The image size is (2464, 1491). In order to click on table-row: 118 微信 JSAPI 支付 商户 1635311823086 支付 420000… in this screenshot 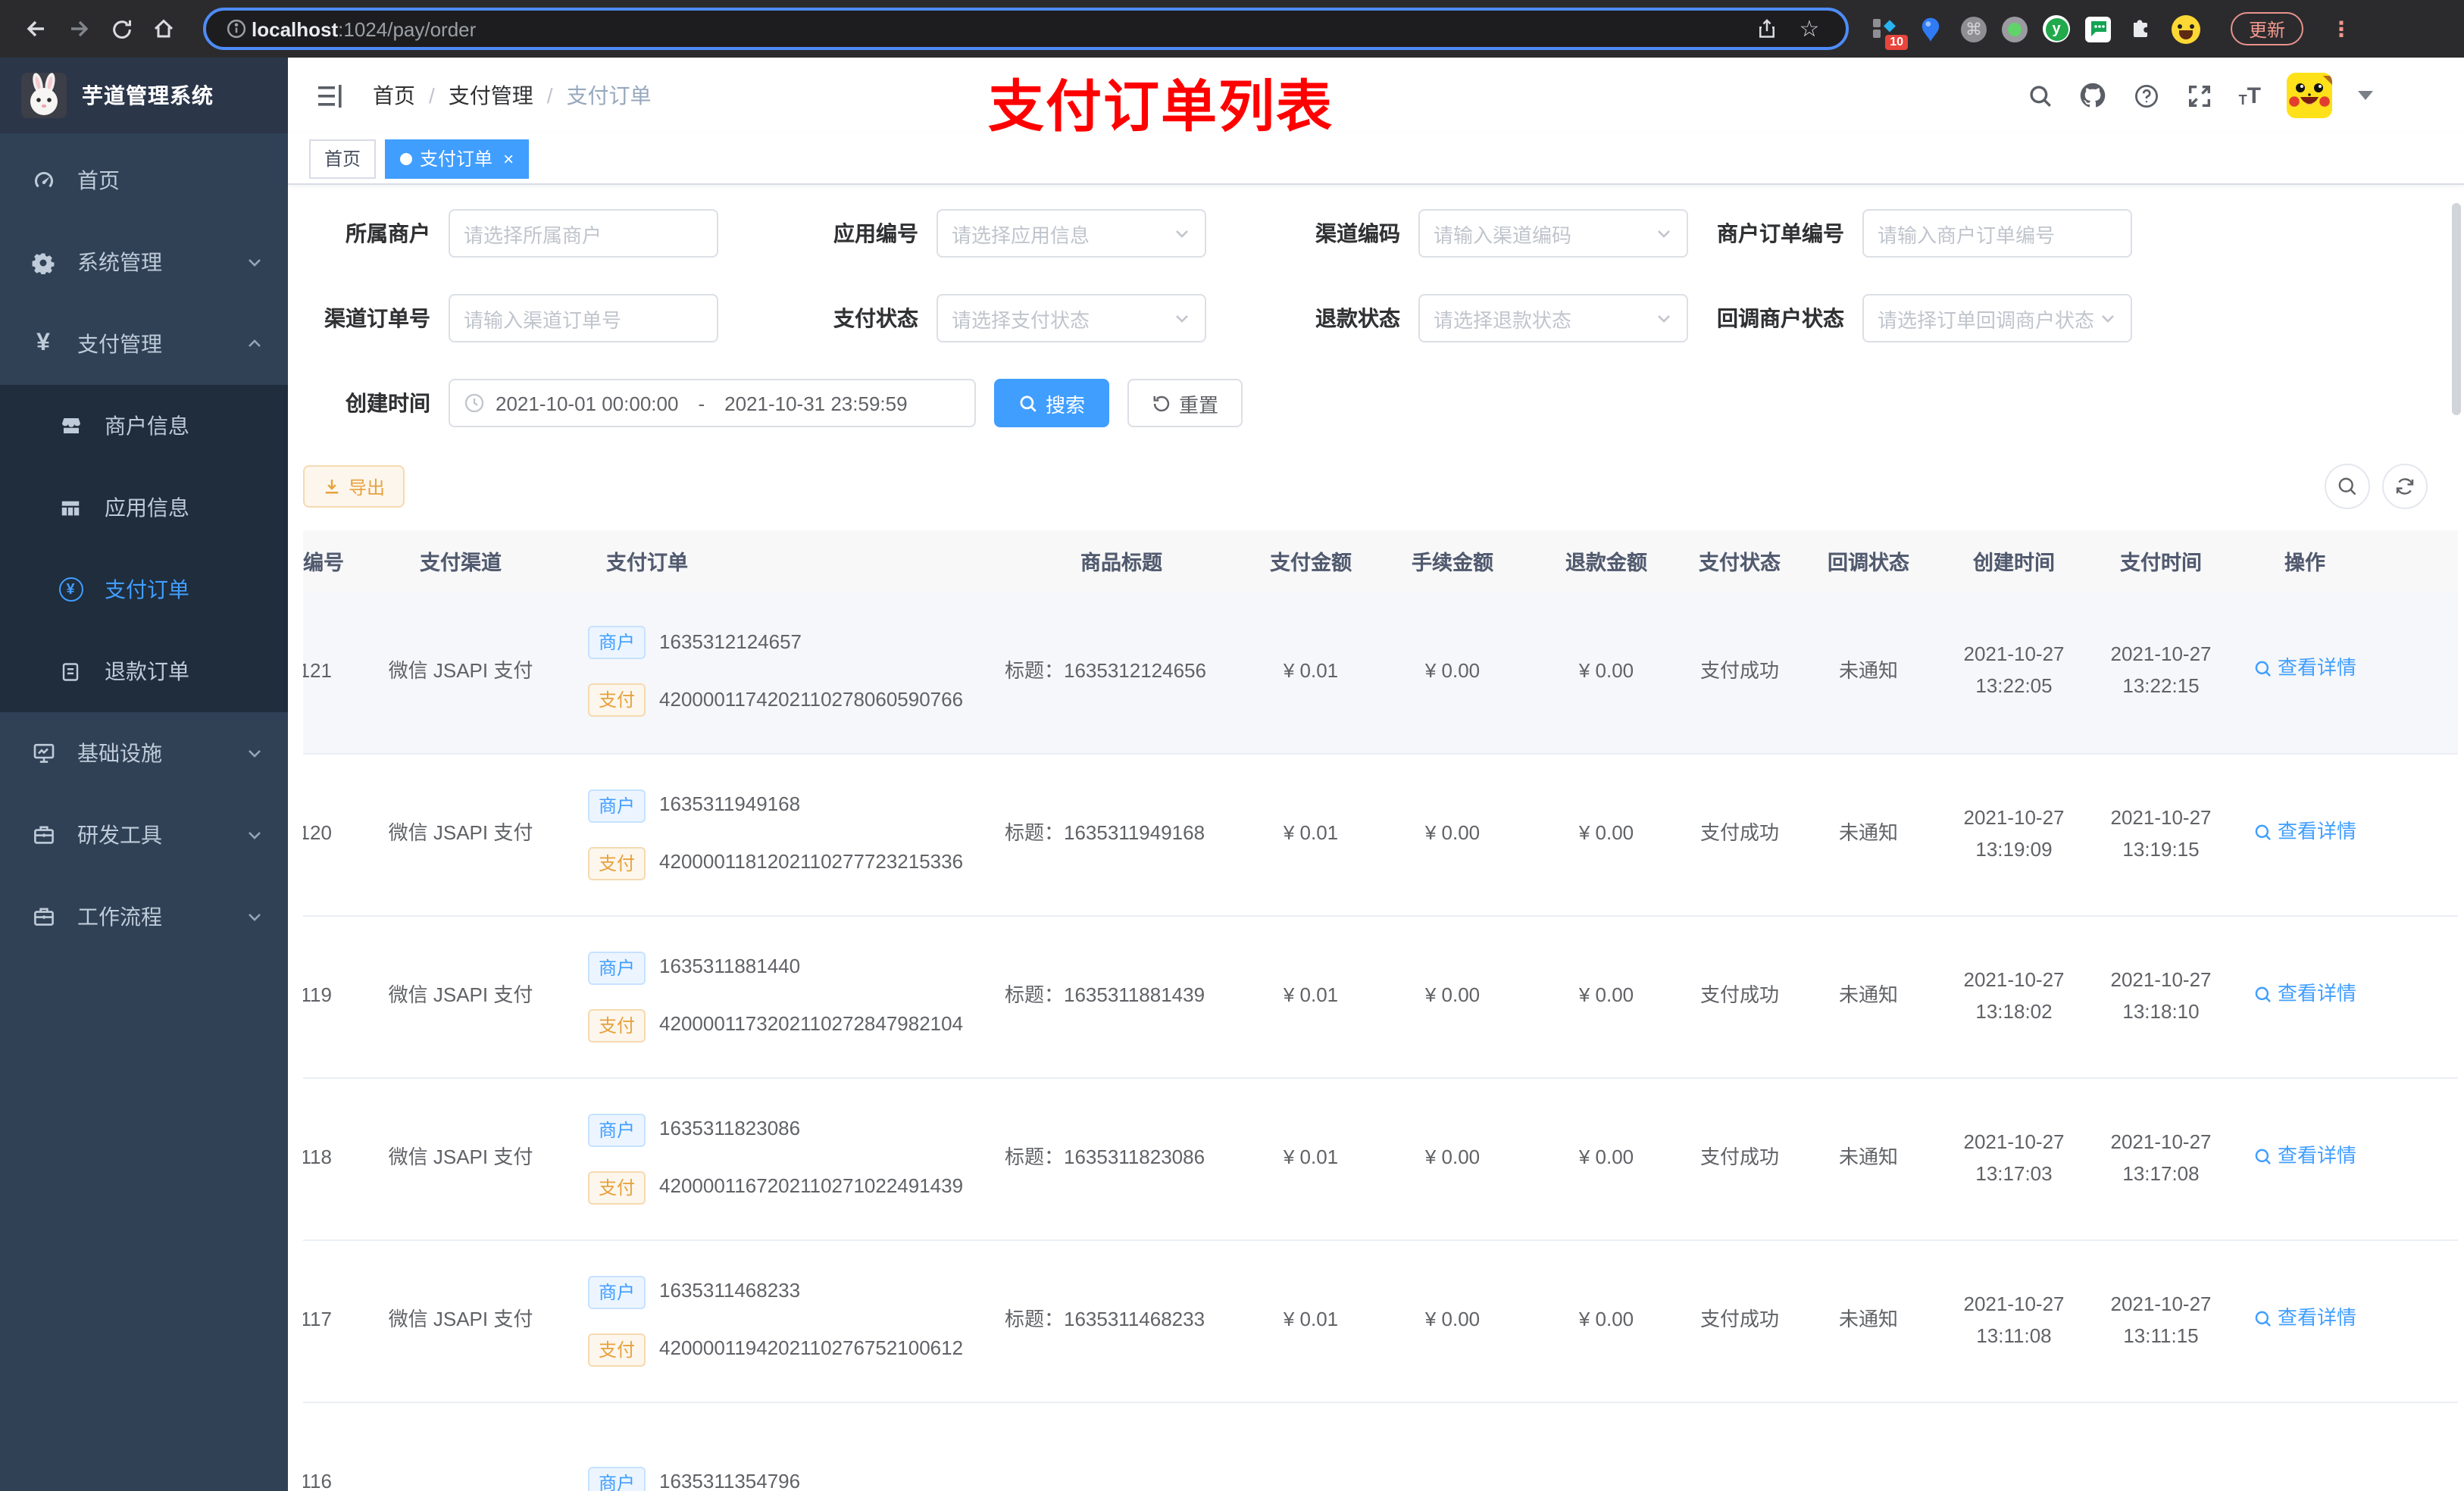, I will do `click(1380, 1158)`.